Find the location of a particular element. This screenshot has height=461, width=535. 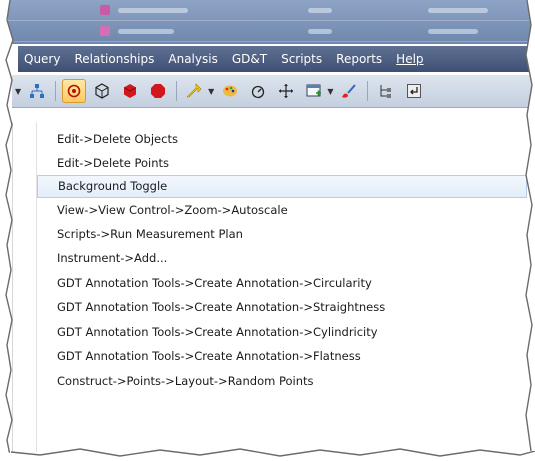

list-item-selected: Background Toggle is located at coordinates (282, 186).